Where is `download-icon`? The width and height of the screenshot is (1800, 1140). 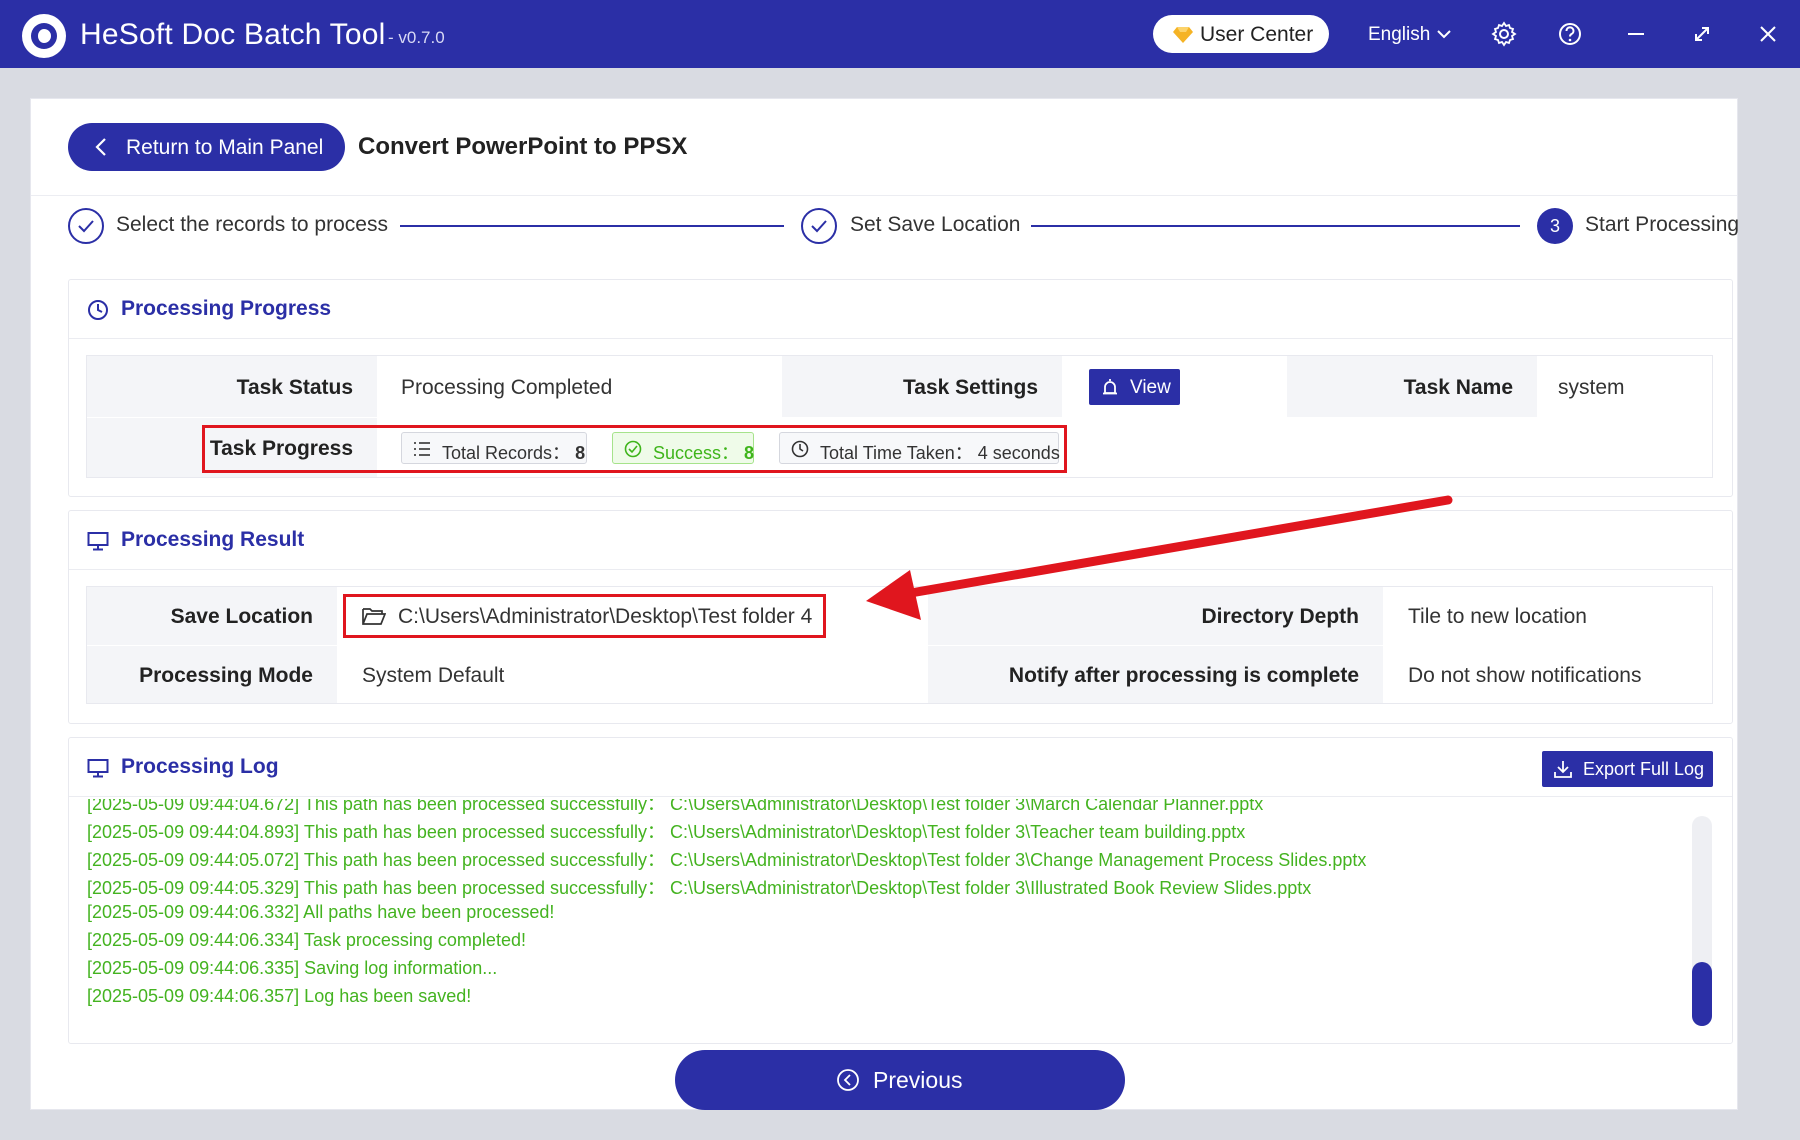 download-icon is located at coordinates (1563, 769).